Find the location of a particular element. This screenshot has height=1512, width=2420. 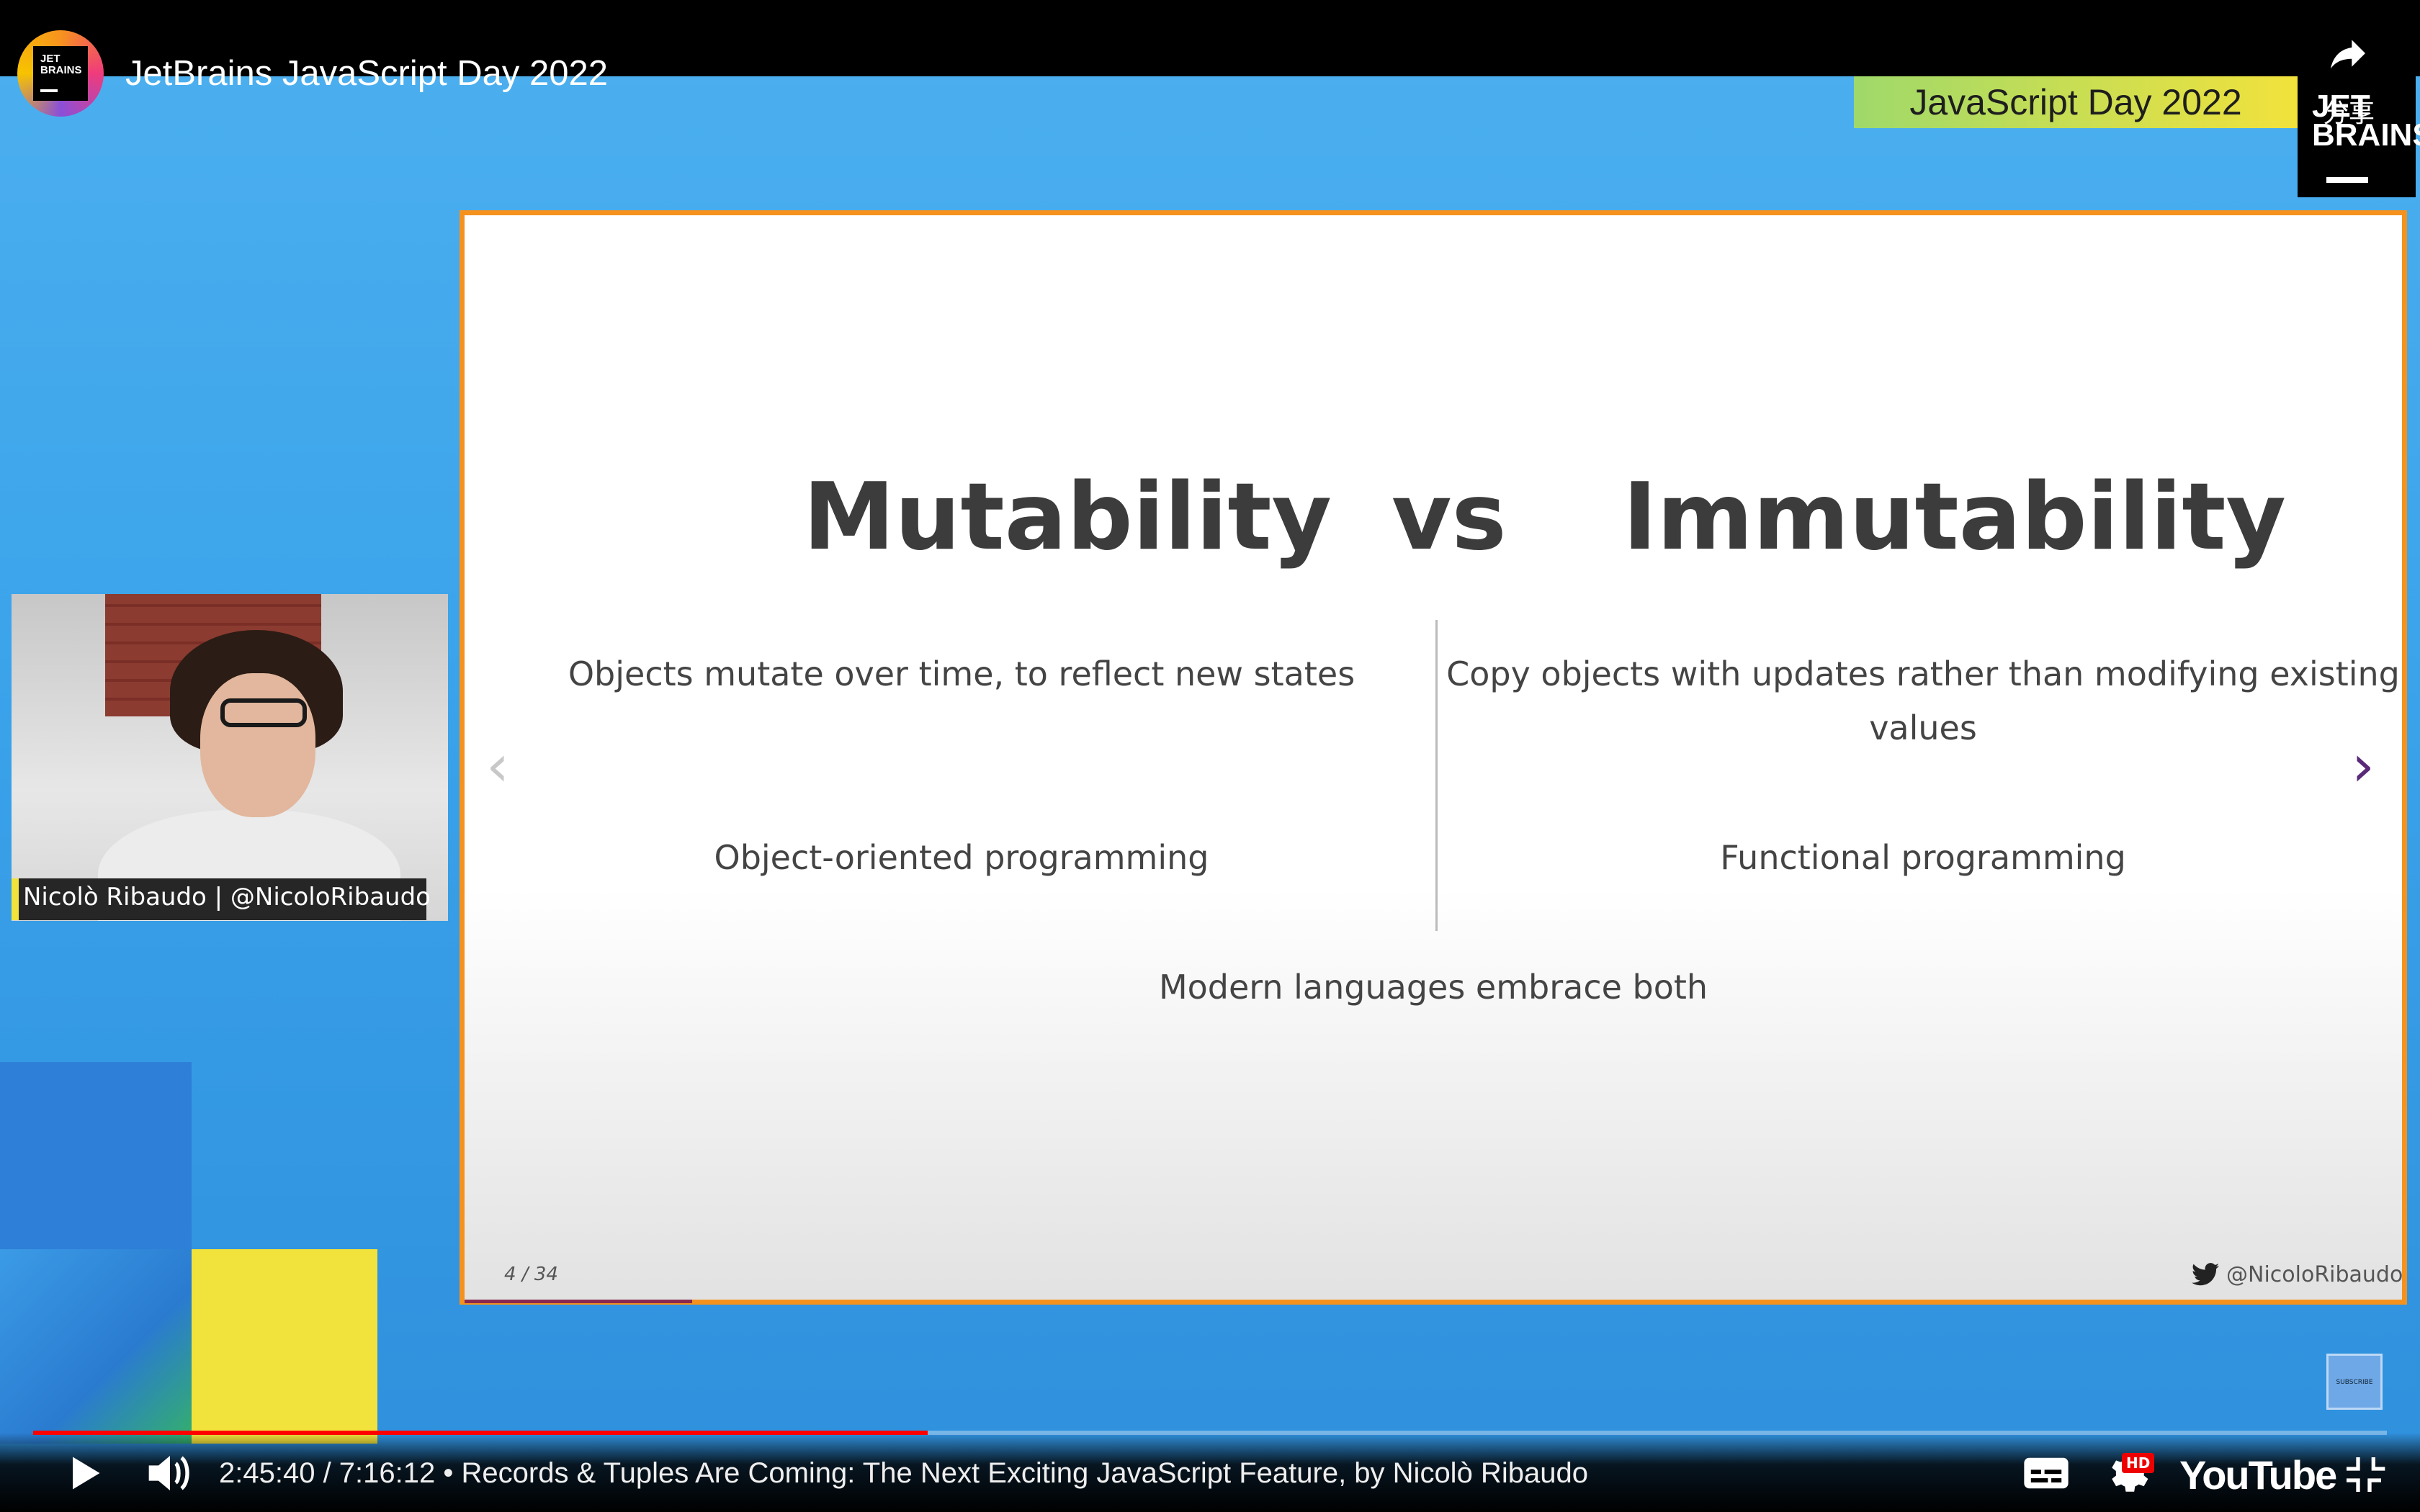

exit-fullscreen-icon is located at coordinates (2364, 1475).